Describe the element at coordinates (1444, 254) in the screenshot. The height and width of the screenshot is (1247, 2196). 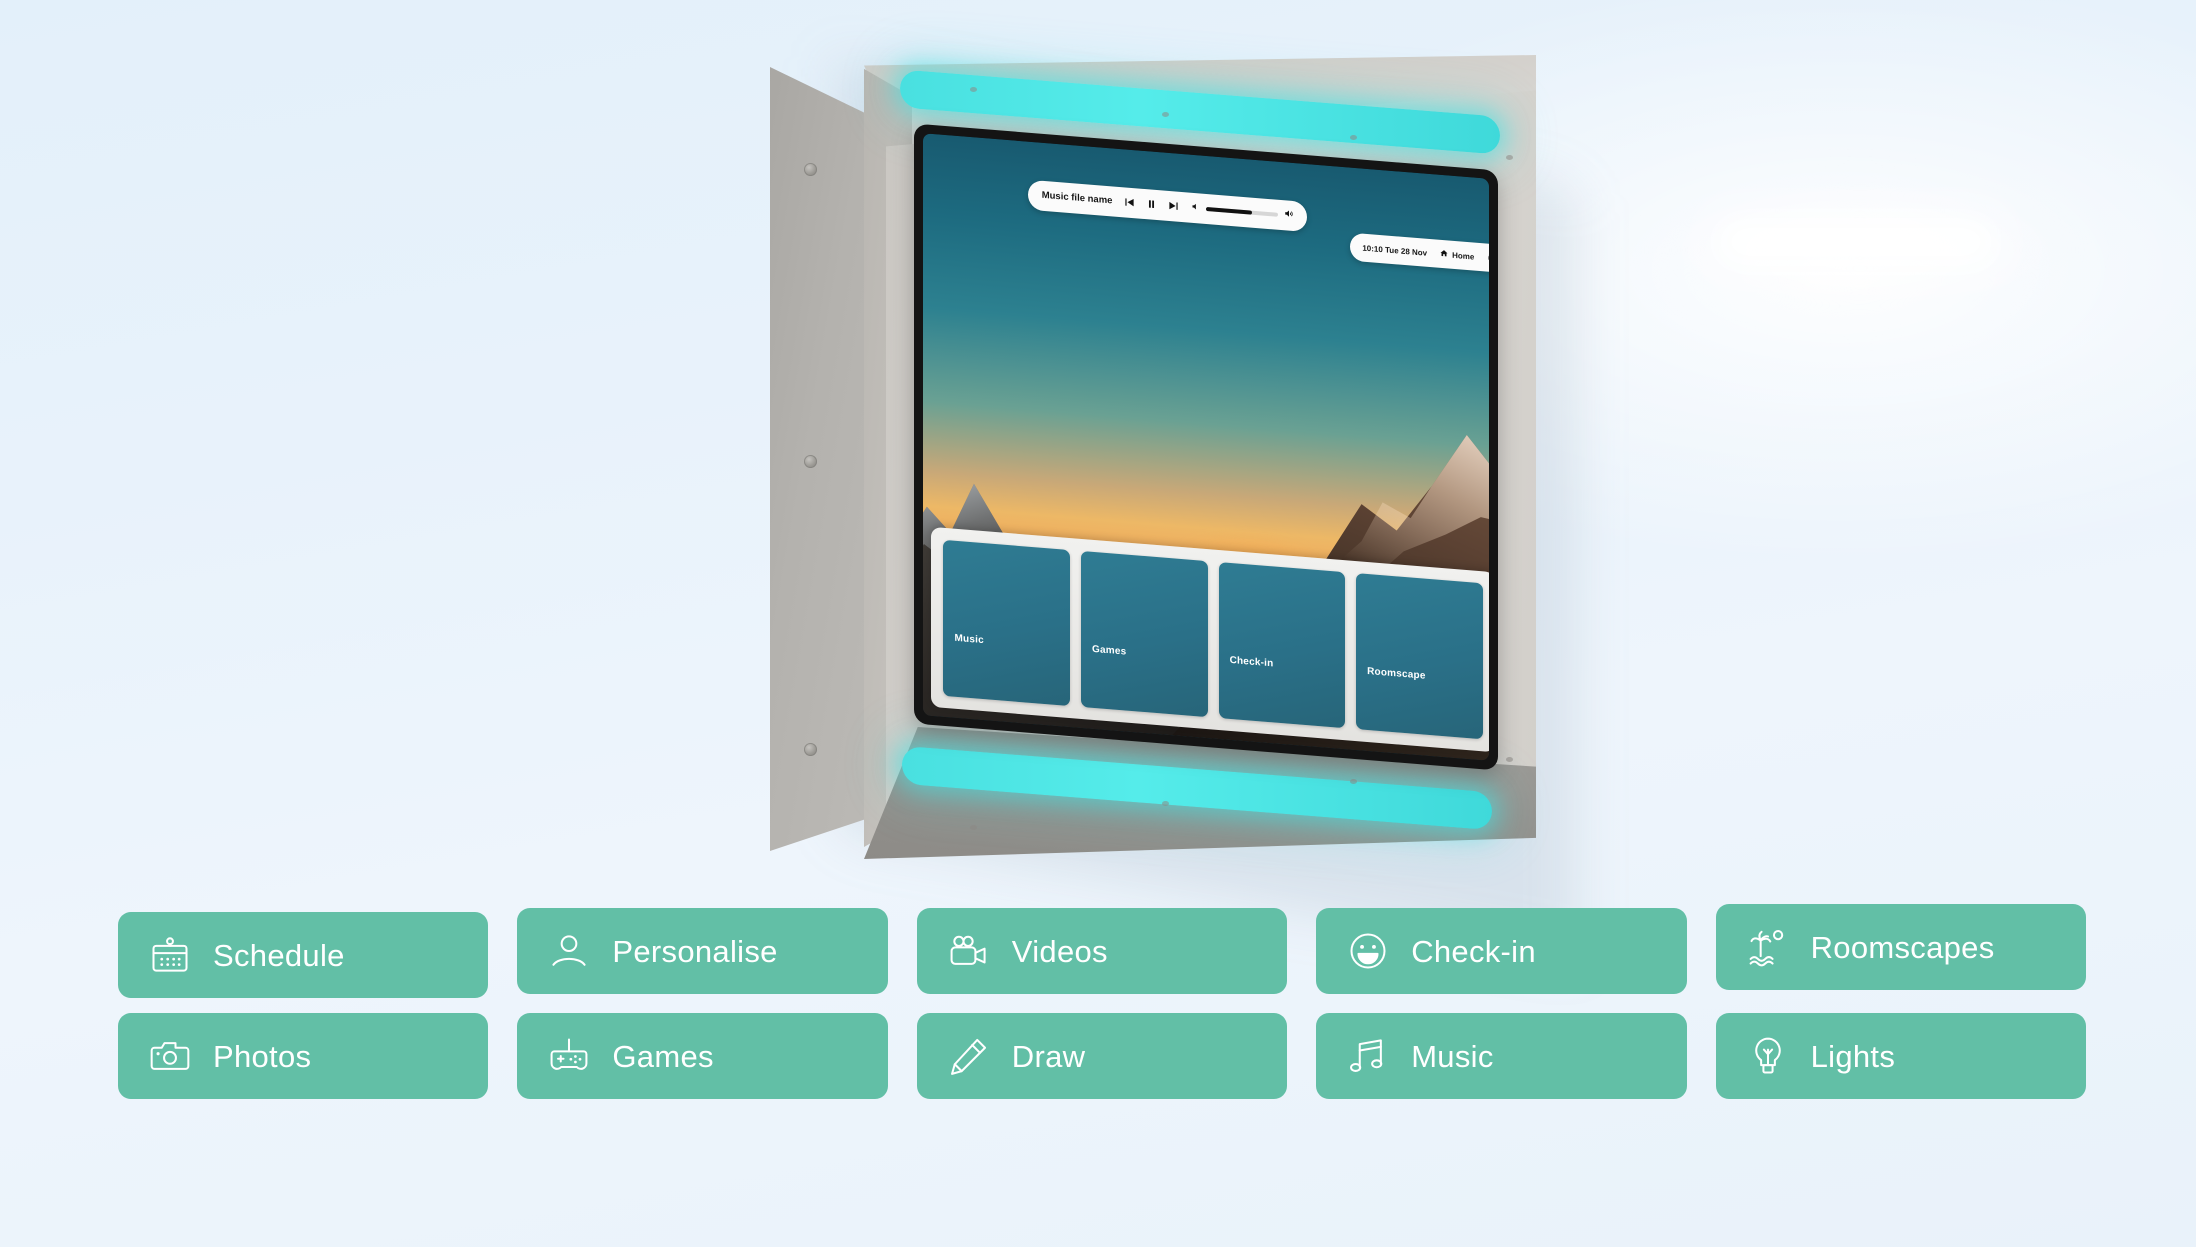
I see `home-icon` at that location.